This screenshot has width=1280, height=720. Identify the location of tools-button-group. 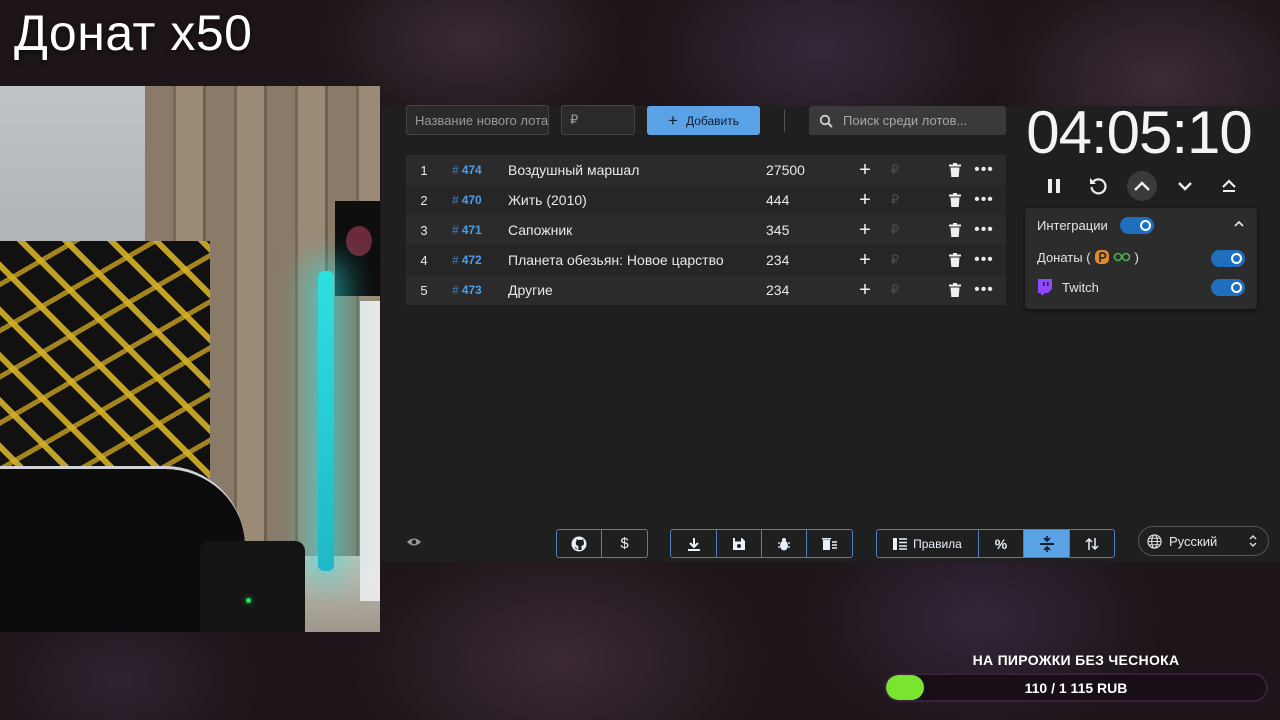
(761, 543).